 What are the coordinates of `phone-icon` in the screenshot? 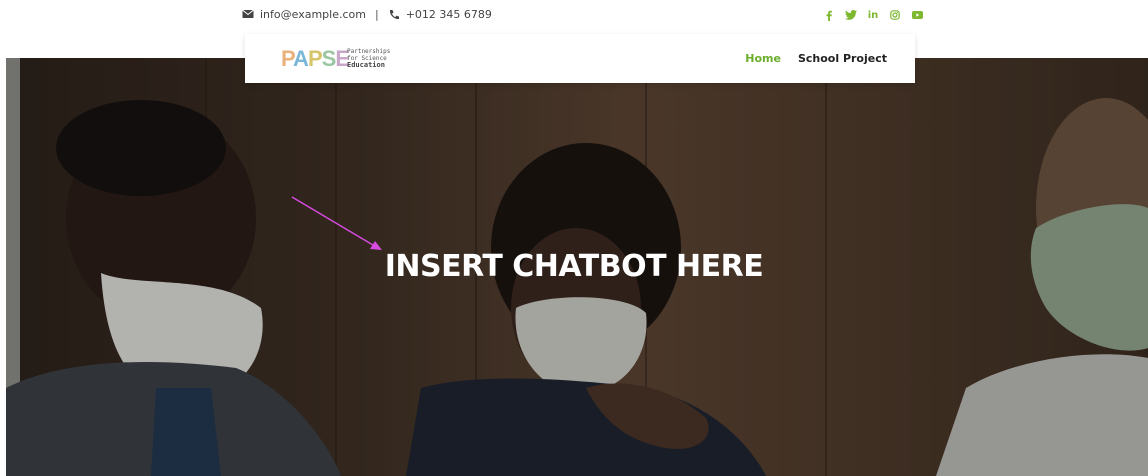 It's located at (395, 15).